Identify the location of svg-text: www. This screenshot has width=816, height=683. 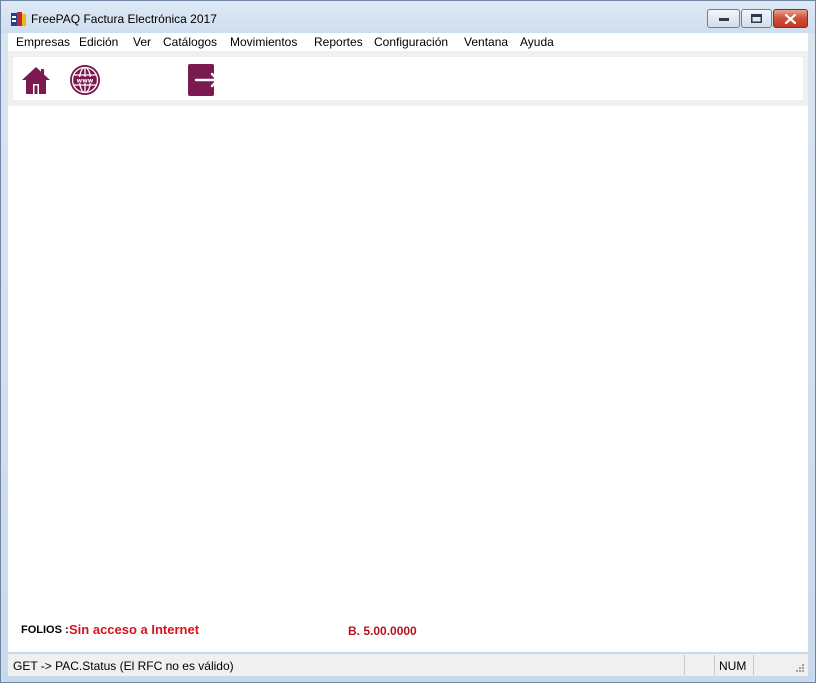
(85, 80).